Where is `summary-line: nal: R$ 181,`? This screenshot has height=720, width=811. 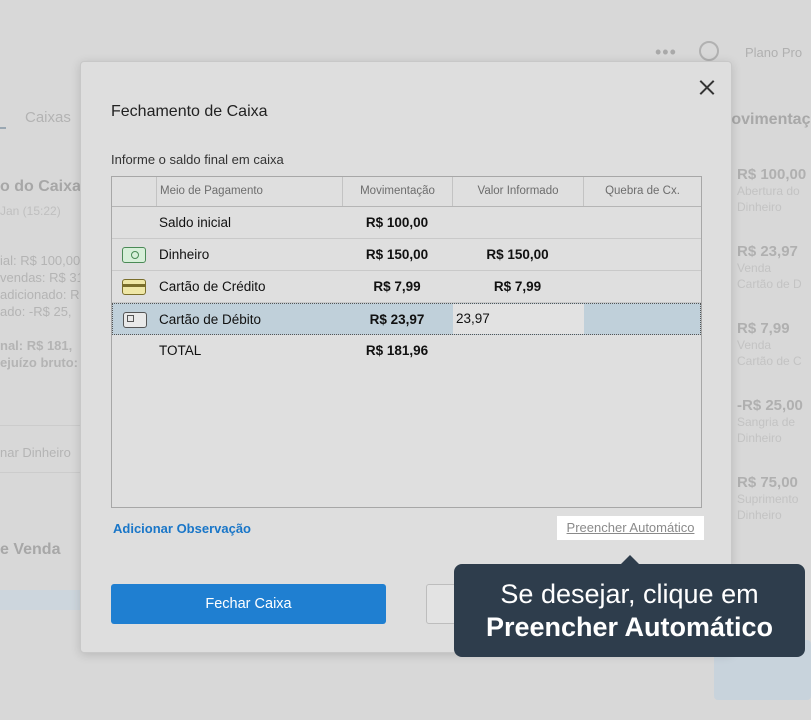 summary-line: nal: R$ 181, is located at coordinates (36, 345).